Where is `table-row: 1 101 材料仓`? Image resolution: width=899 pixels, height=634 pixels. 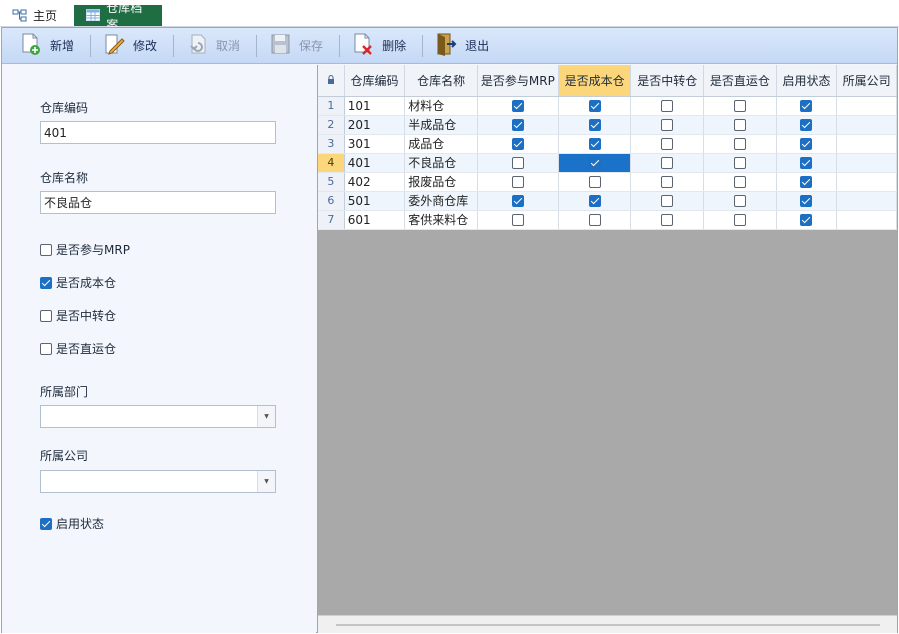 table-row: 1 101 材料仓 is located at coordinates (607, 106).